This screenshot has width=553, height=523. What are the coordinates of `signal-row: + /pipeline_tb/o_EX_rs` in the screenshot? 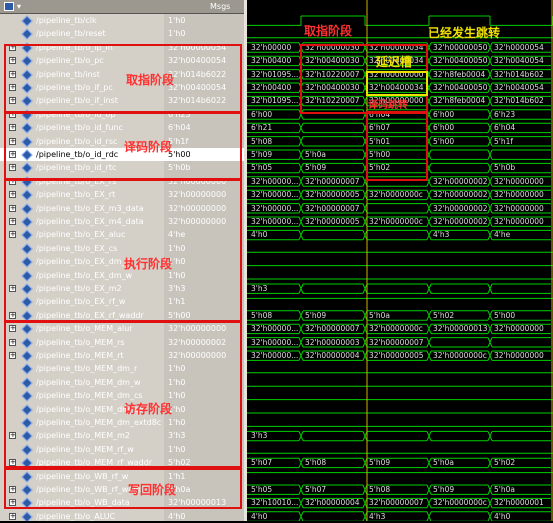 It's located at (82, 181).